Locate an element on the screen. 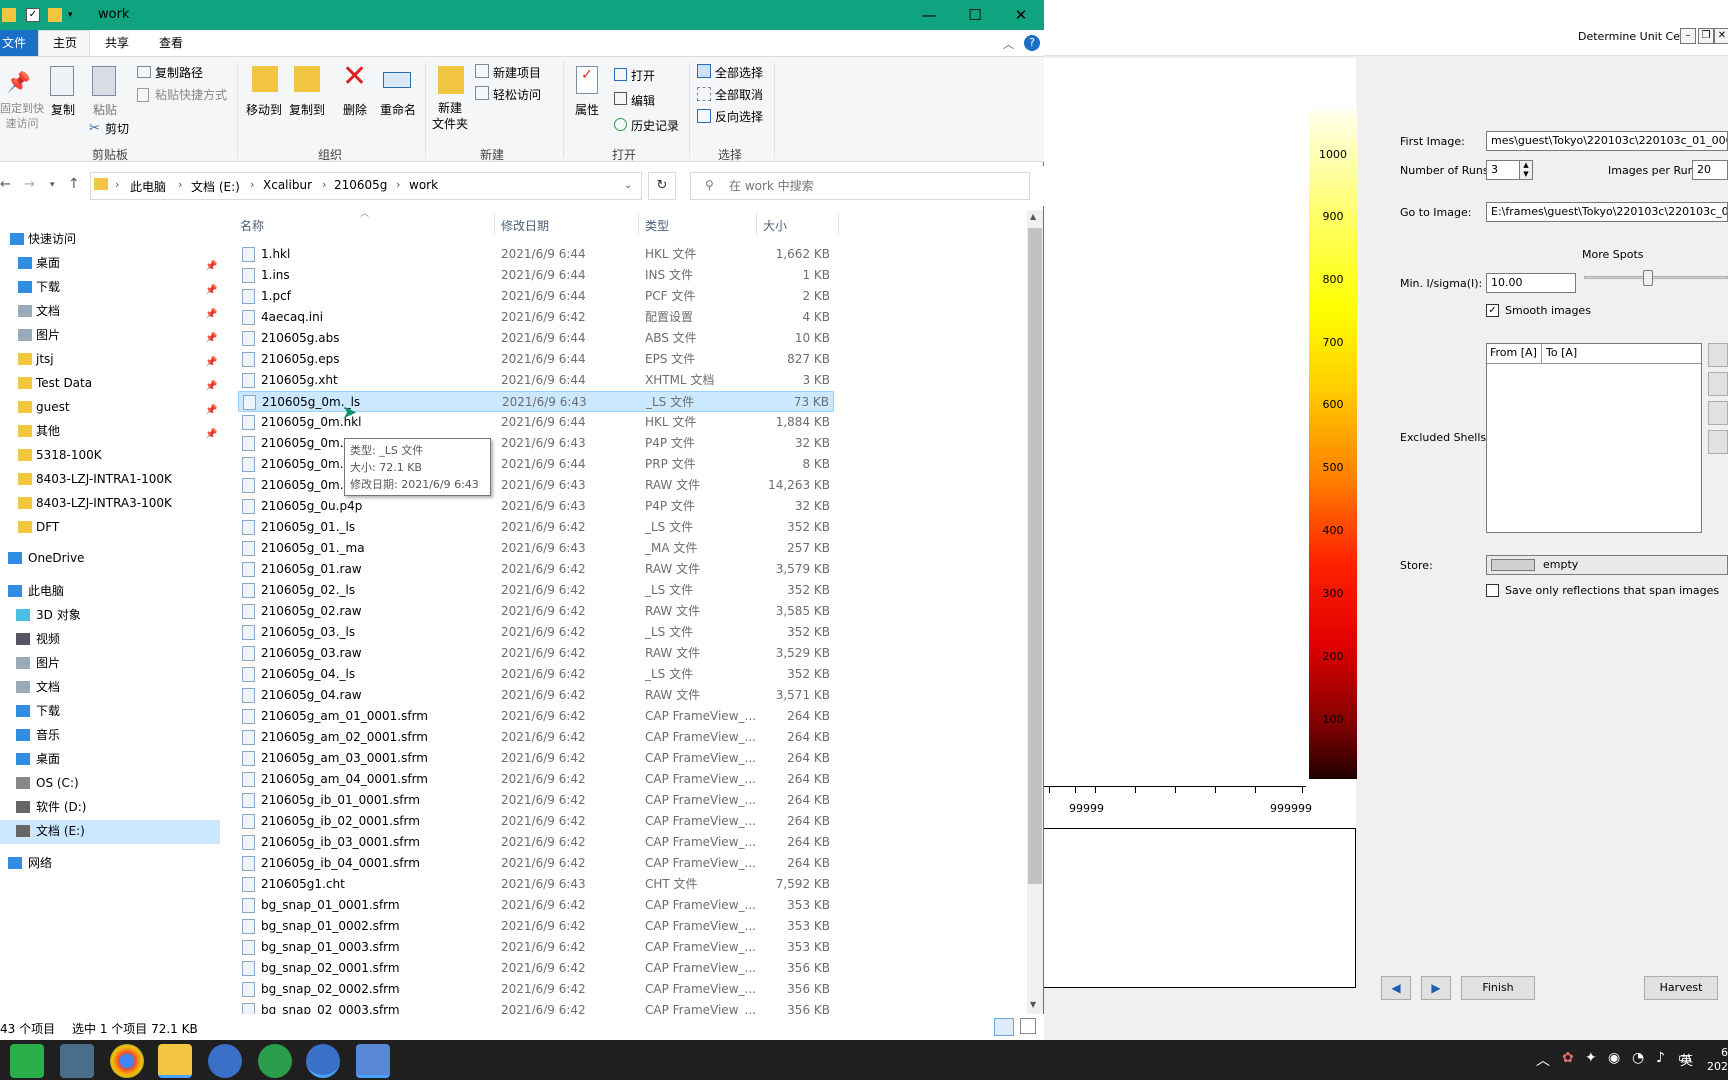 The image size is (1728, 1080). tray-app-icon: ◉ is located at coordinates (1614, 1058).